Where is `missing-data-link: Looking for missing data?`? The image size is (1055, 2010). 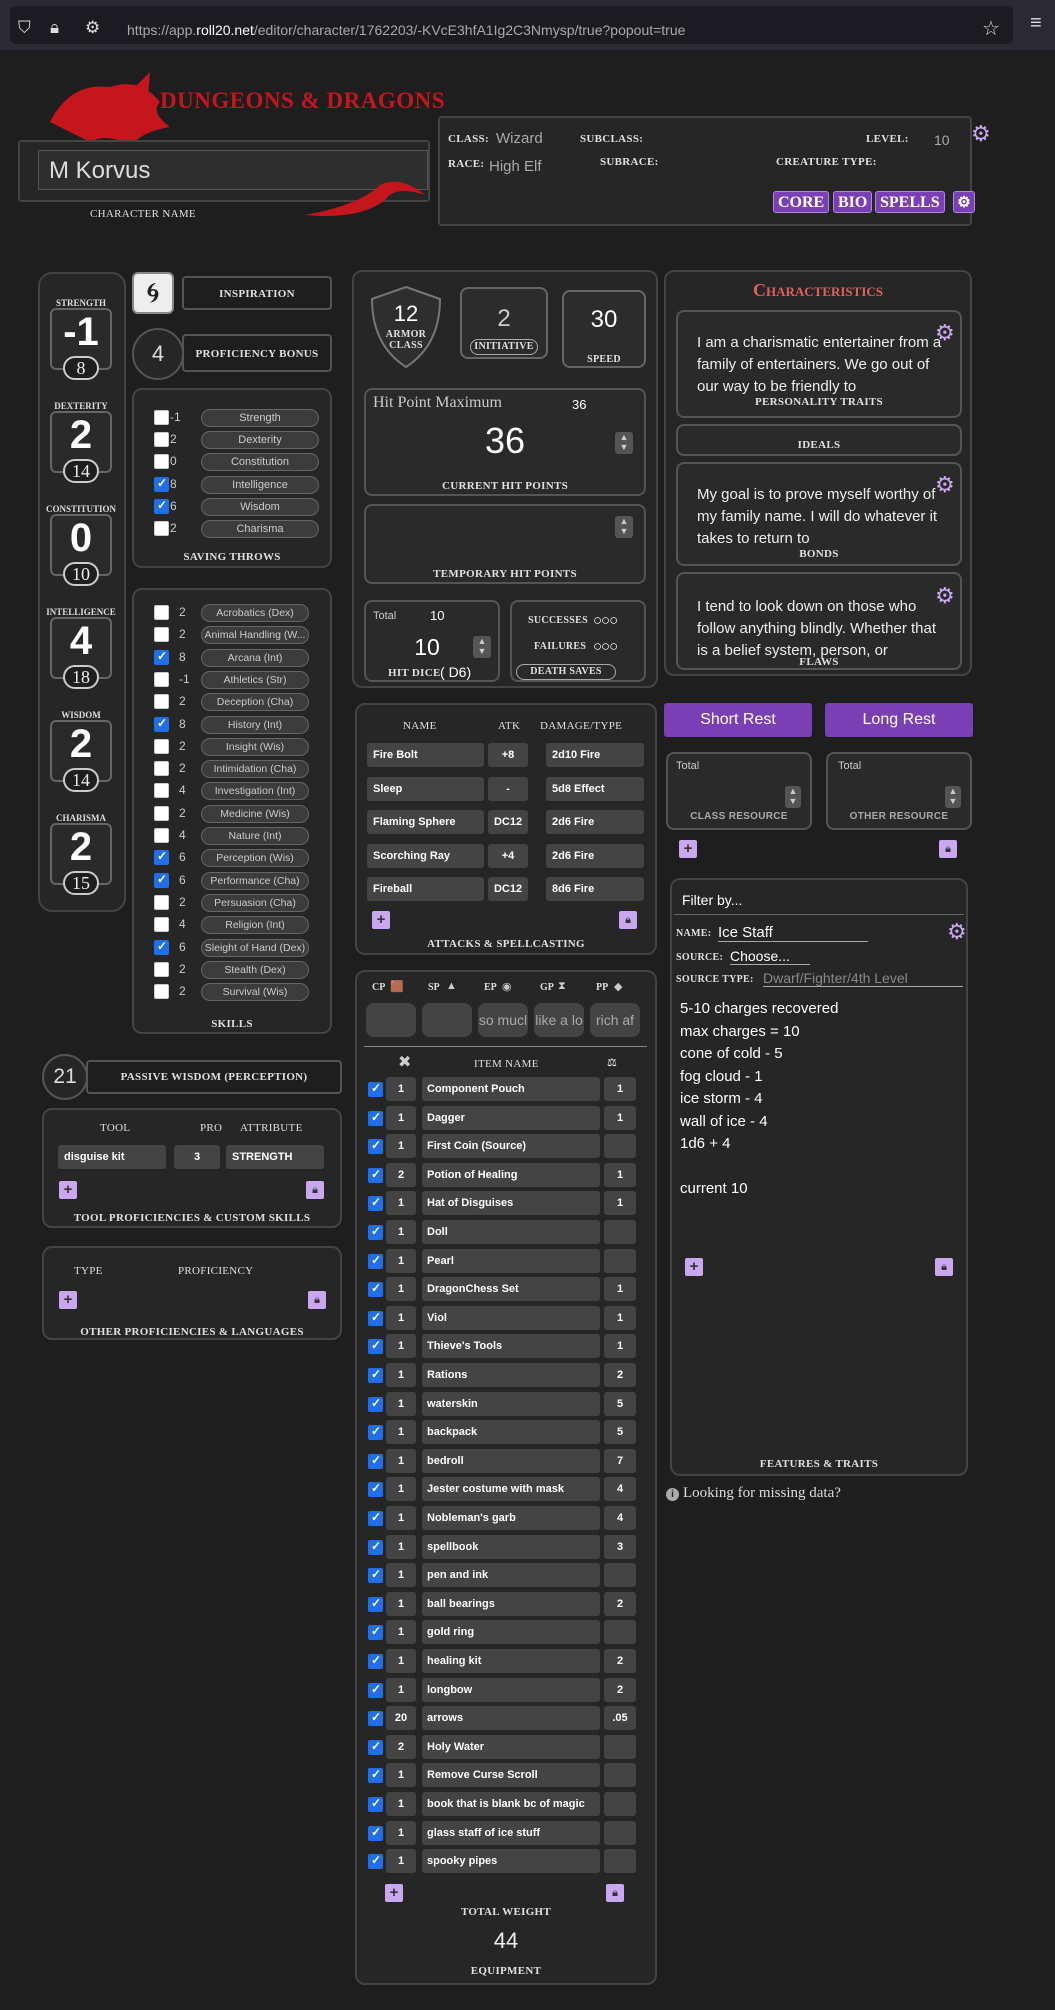
missing-data-link: Looking for missing data? is located at coordinates (762, 1493).